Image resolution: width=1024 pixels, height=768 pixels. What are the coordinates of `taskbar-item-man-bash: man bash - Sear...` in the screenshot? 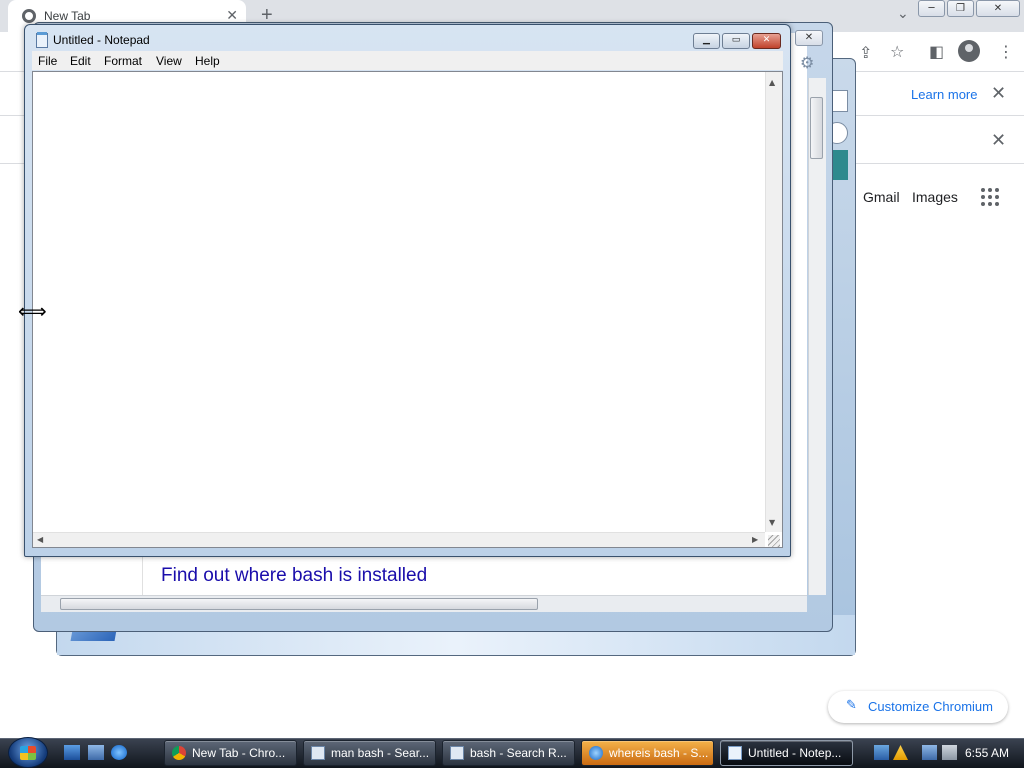 It's located at (369, 753).